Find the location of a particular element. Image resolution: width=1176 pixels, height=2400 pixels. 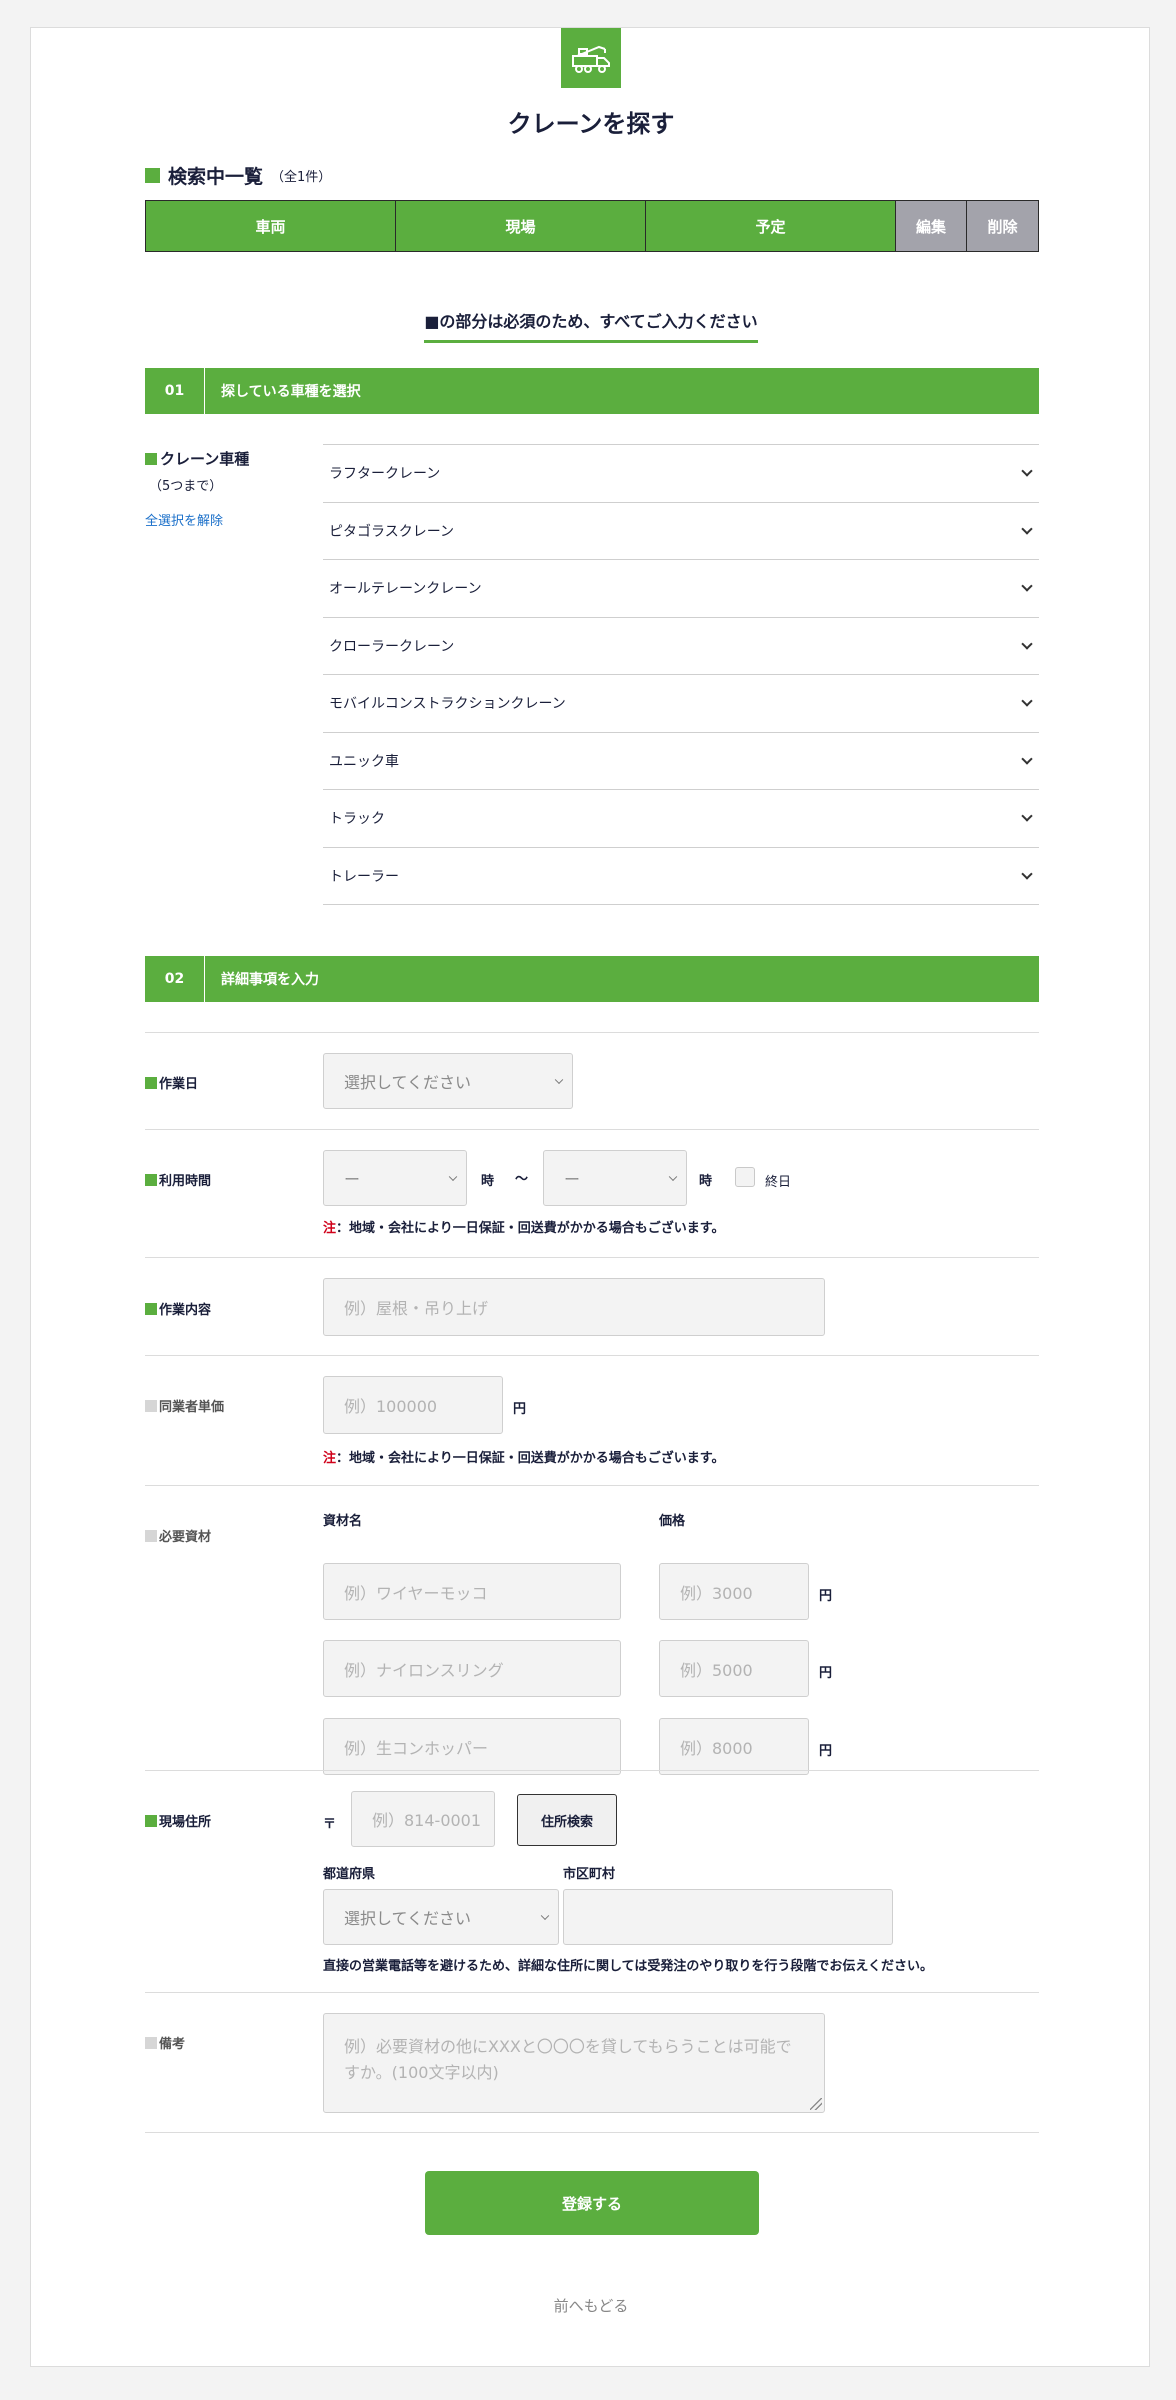

address-search-button: 住所検索 is located at coordinates (567, 1820).